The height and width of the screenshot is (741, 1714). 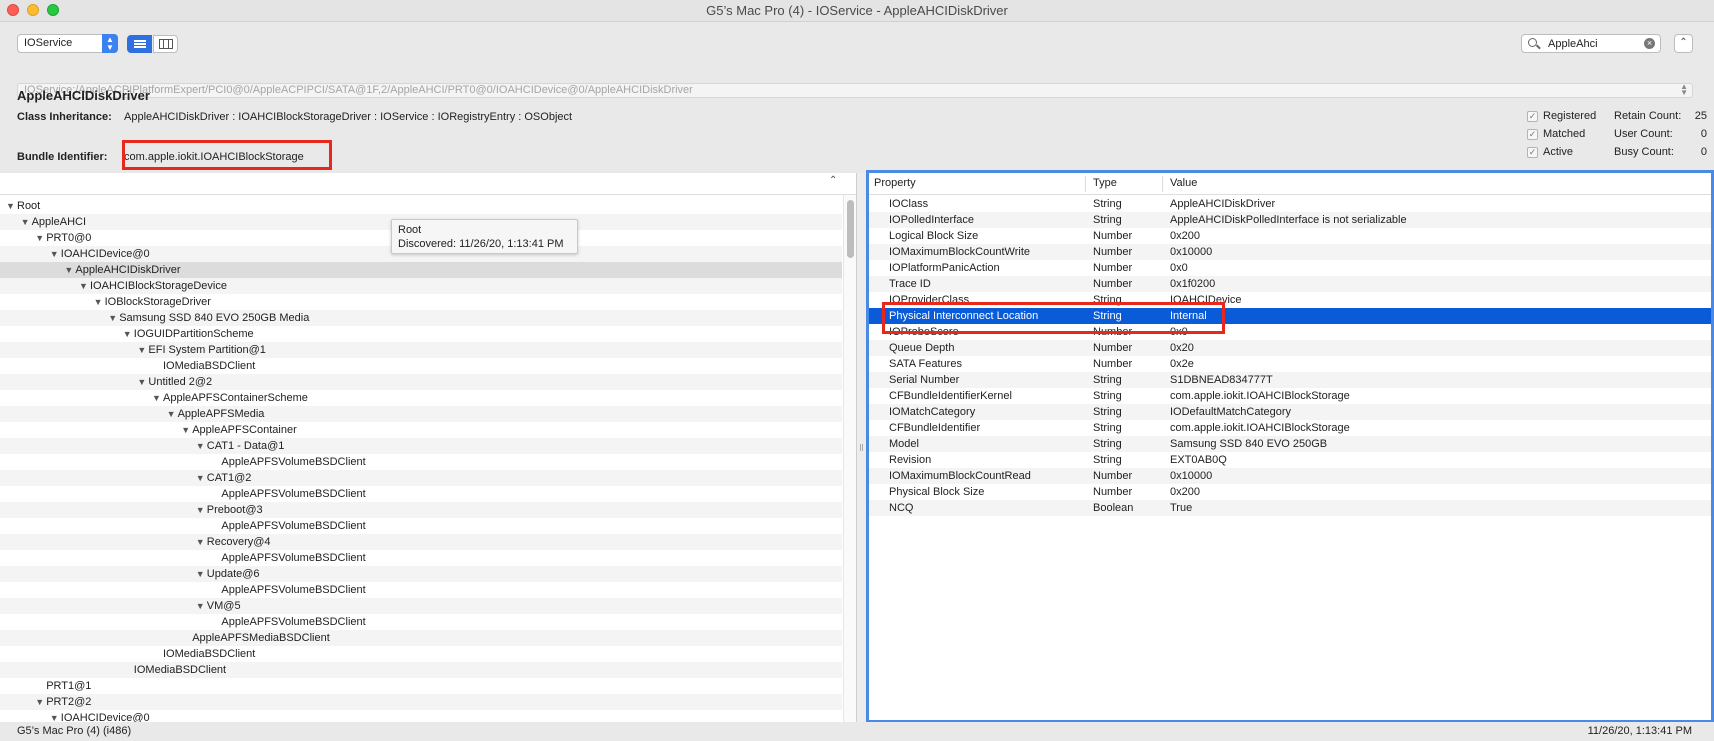 What do you see at coordinates (421, 686) in the screenshot?
I see `tree-node: PRT1@1` at bounding box center [421, 686].